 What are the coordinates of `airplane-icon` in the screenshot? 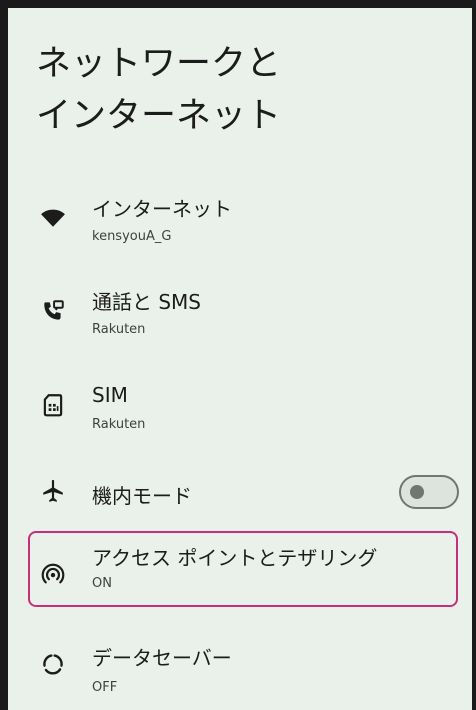 It's located at (53, 491).